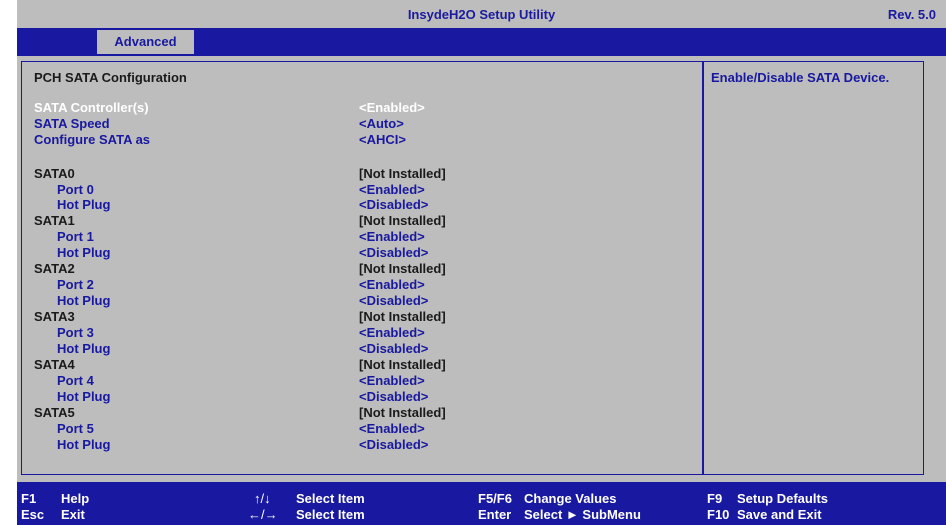 The height and width of the screenshot is (525, 946). I want to click on key-description: Change Values, so click(570, 498).